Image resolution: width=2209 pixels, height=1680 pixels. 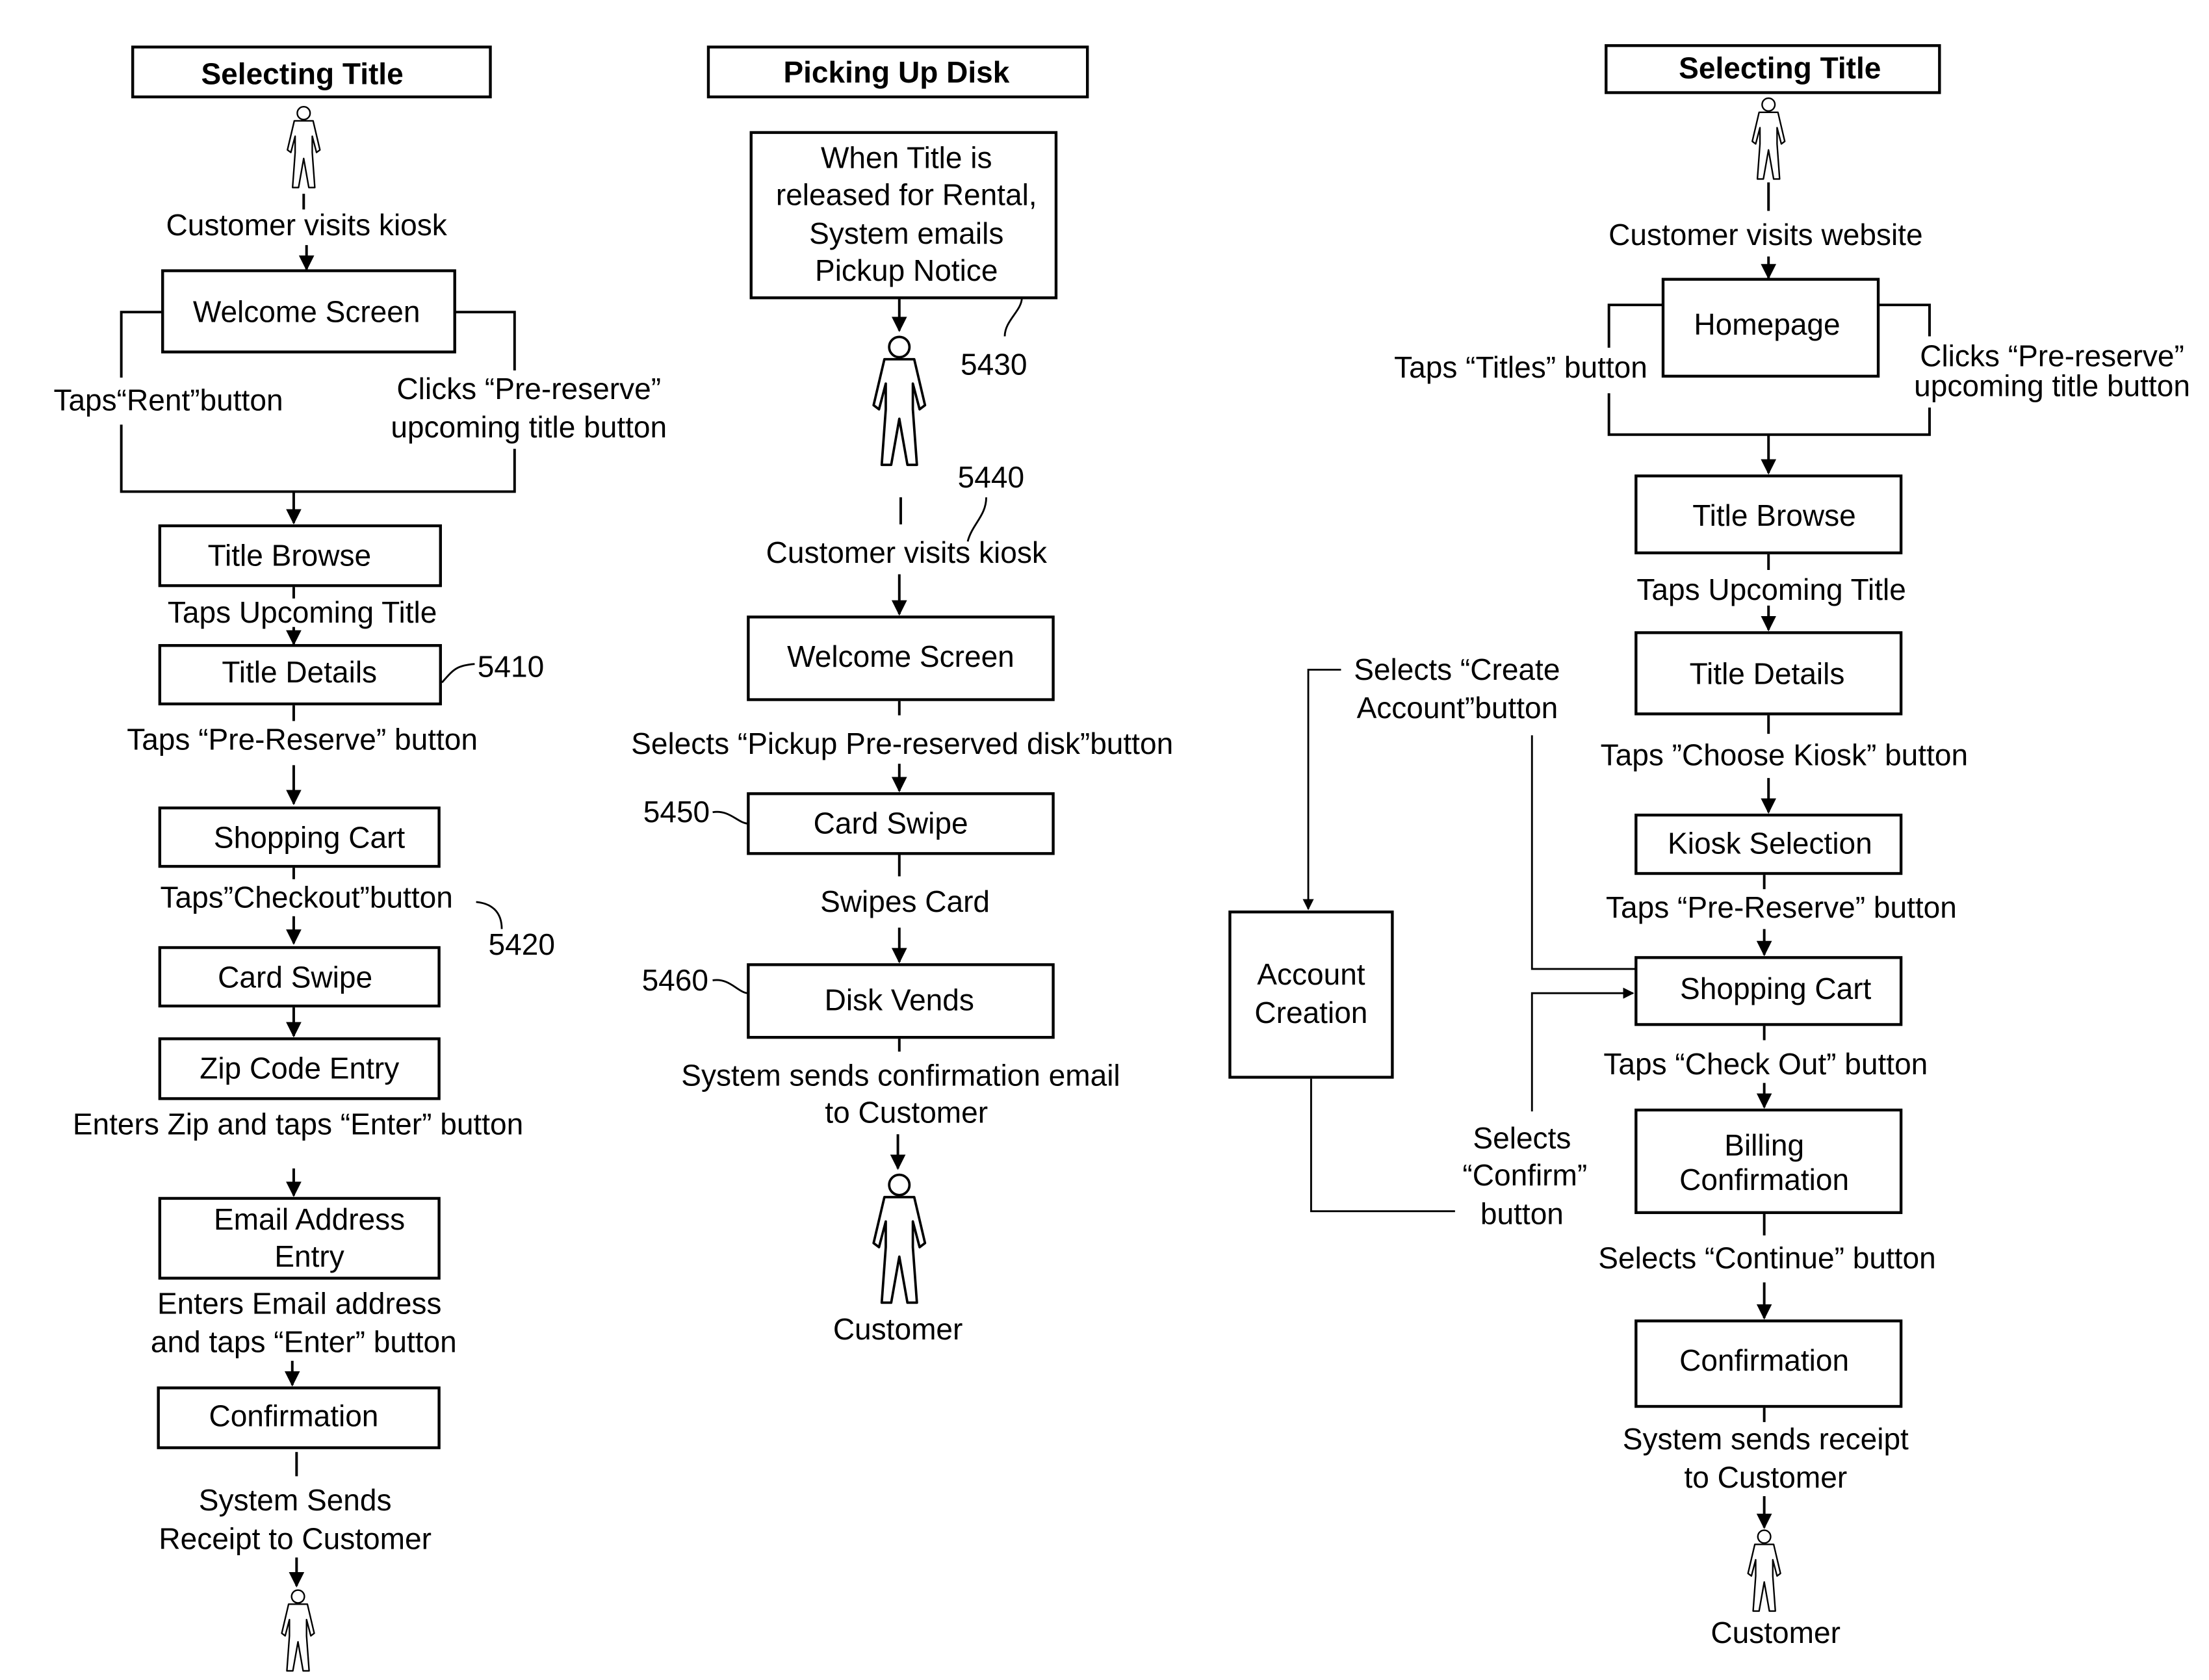 What do you see at coordinates (991, 477) in the screenshot?
I see `reference-number: 5440` at bounding box center [991, 477].